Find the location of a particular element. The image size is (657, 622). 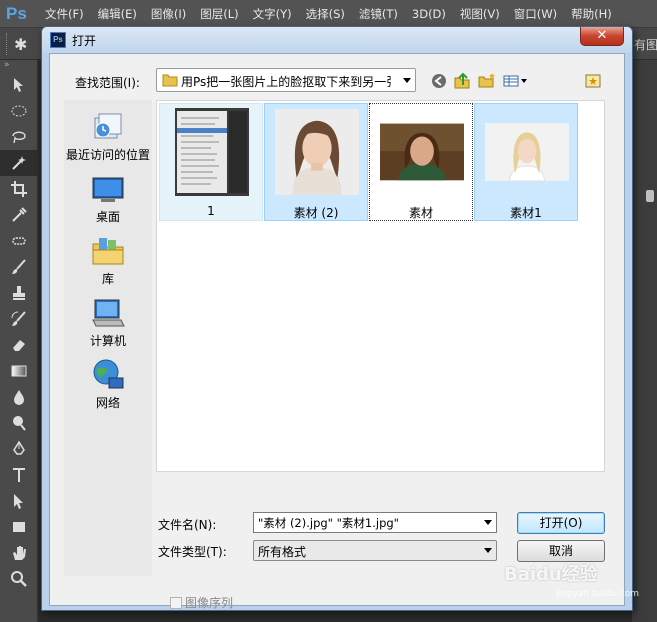

brush-tool-icon is located at coordinates (19, 267).